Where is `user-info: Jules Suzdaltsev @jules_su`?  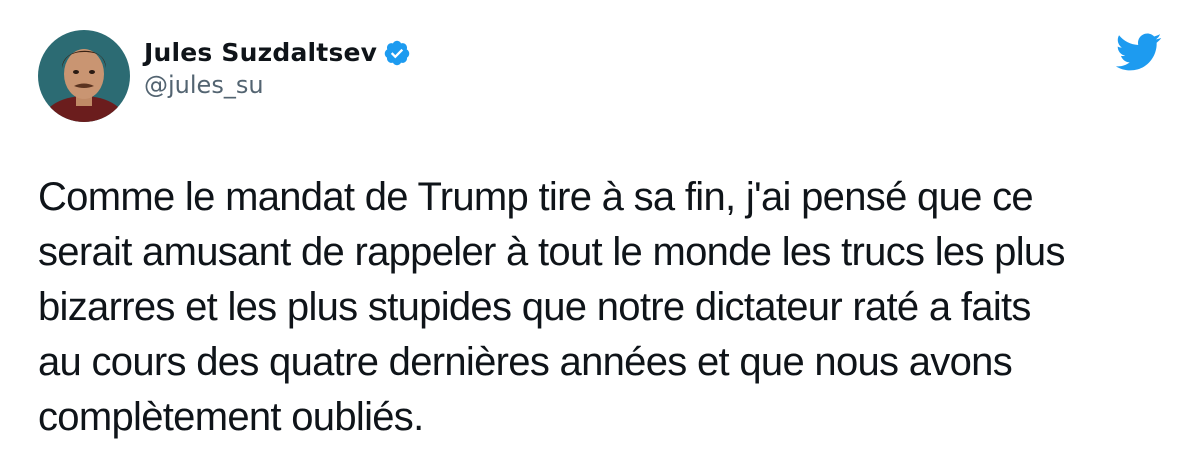
user-info: Jules Suzdaltsev @jules_su is located at coordinates (277, 64).